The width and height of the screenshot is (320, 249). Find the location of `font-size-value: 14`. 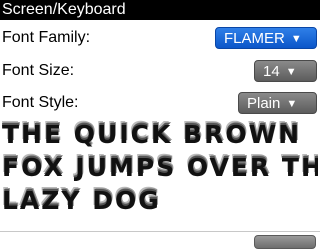

font-size-value: 14 is located at coordinates (271, 71).